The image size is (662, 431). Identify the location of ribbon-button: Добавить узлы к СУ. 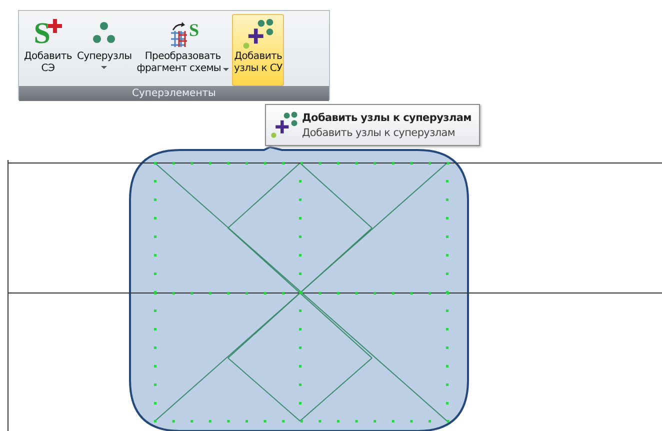
(258, 50).